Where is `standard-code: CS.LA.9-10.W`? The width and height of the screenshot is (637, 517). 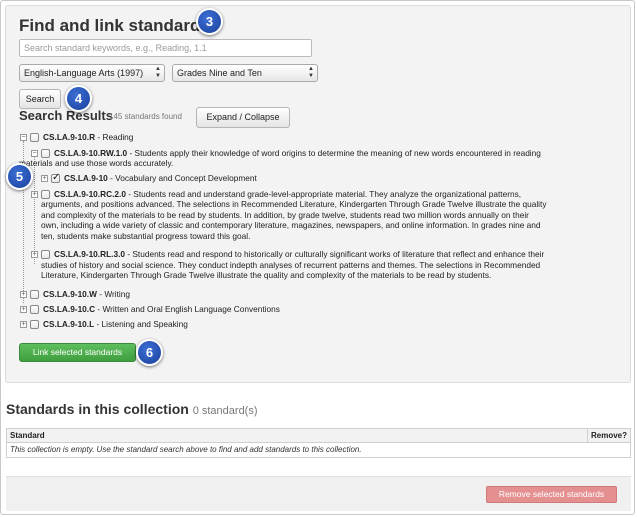 standard-code: CS.LA.9-10.W is located at coordinates (70, 294).